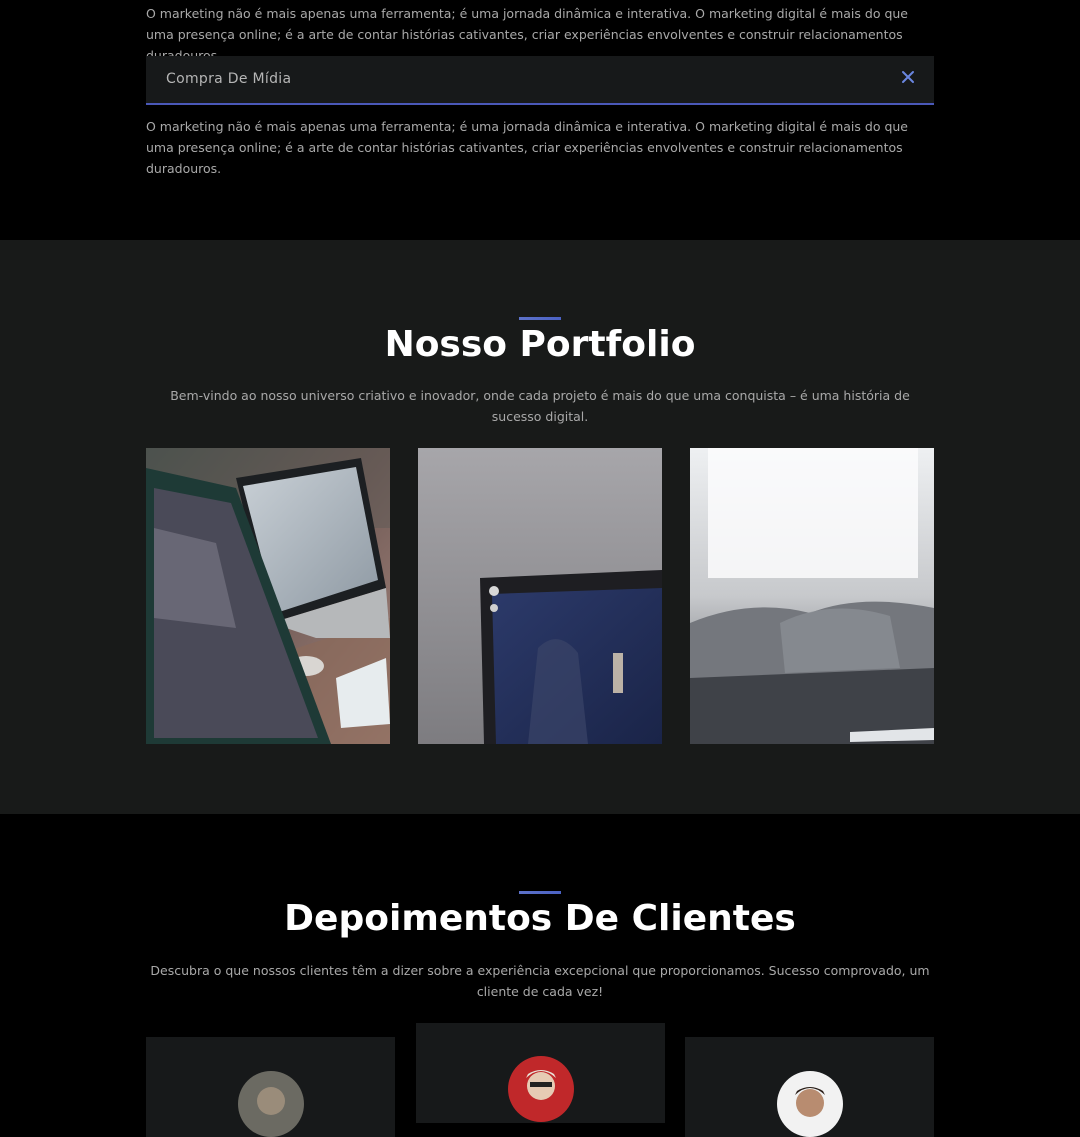 The height and width of the screenshot is (1137, 1080). What do you see at coordinates (540, 344) in the screenshot?
I see `portfolio-title: Nosso Portfolio` at bounding box center [540, 344].